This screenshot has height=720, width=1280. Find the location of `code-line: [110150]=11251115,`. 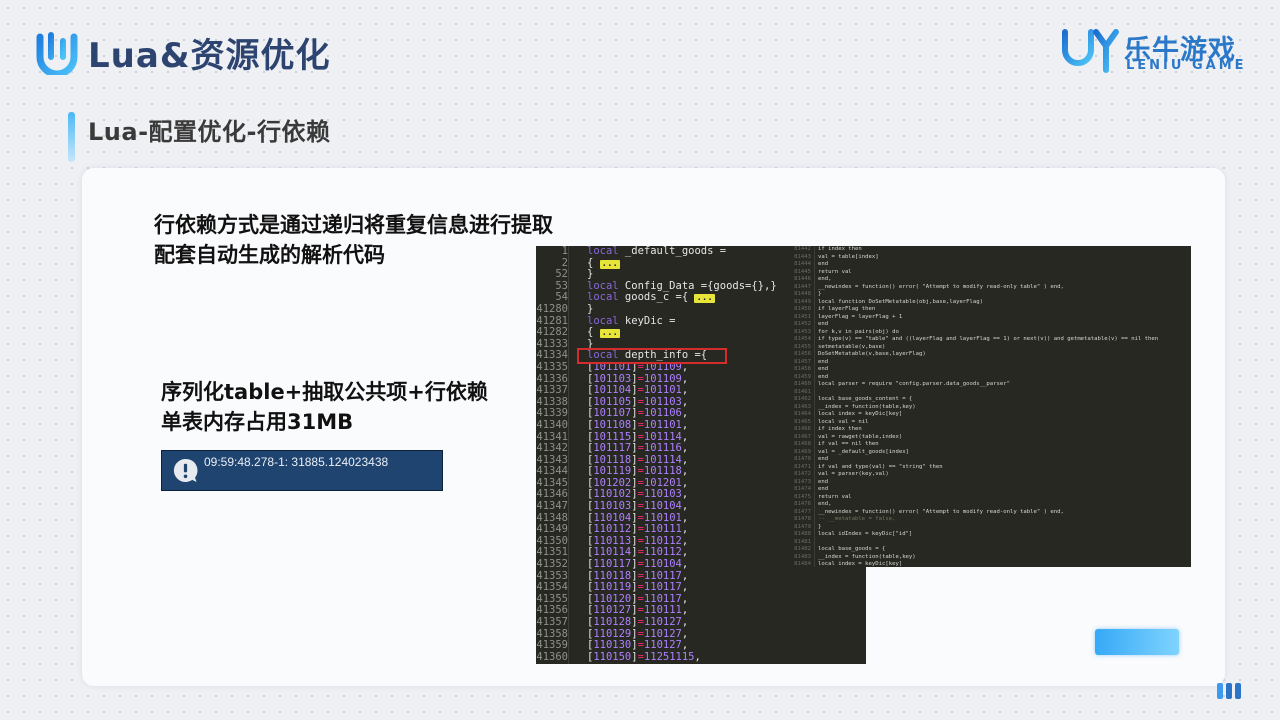

code-line: [110150]=11251115, is located at coordinates (682, 657).